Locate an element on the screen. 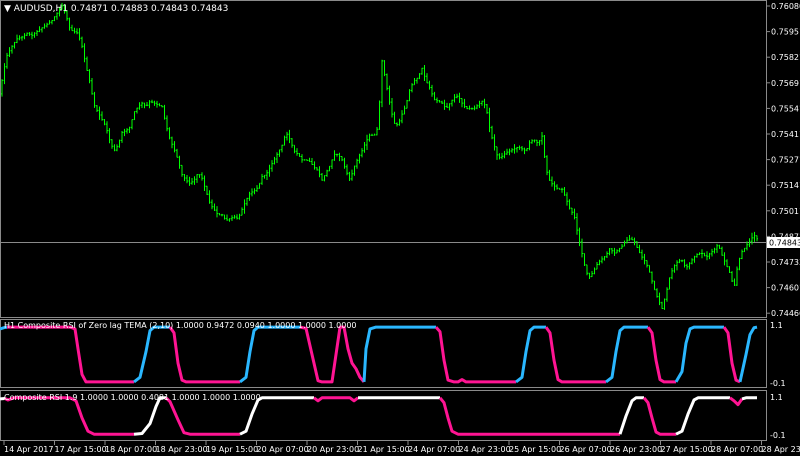 This screenshot has height=456, width=800. ind1-lines is located at coordinates (379, 354).